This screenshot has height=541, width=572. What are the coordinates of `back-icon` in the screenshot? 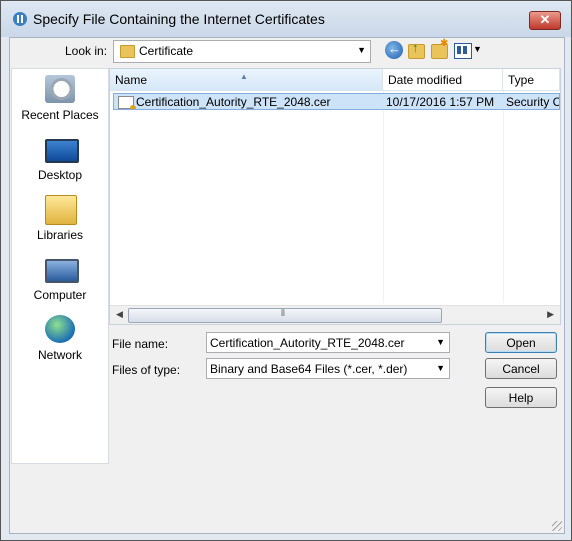 It's located at (394, 50).